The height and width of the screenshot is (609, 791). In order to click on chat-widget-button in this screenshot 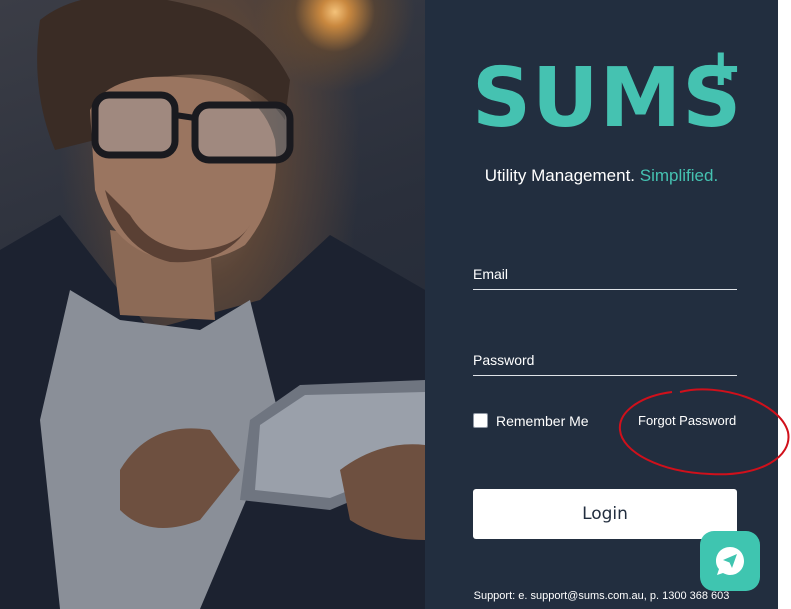, I will do `click(730, 561)`.